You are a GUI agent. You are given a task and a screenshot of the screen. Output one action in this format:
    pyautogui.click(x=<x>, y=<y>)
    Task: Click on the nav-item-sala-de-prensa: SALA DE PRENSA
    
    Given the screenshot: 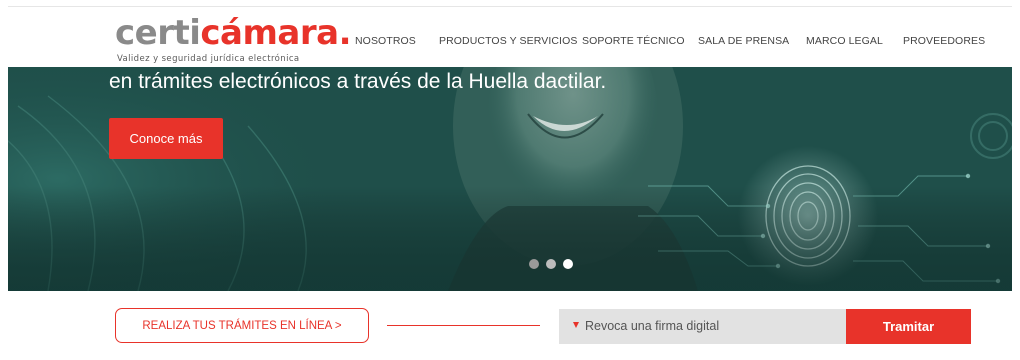 What is the action you would take?
    pyautogui.click(x=743, y=41)
    